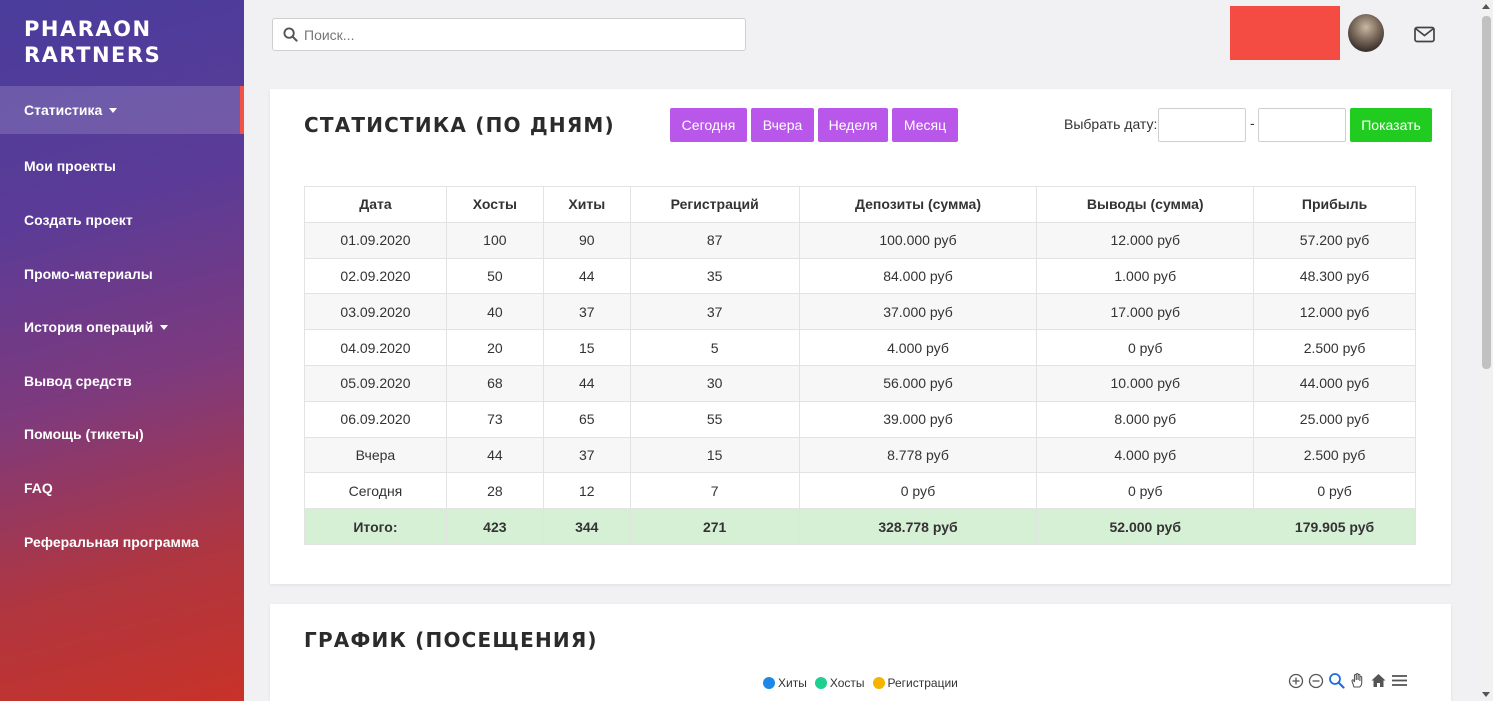  I want to click on sidebar-item-promo: Промо-материалы, so click(122, 274).